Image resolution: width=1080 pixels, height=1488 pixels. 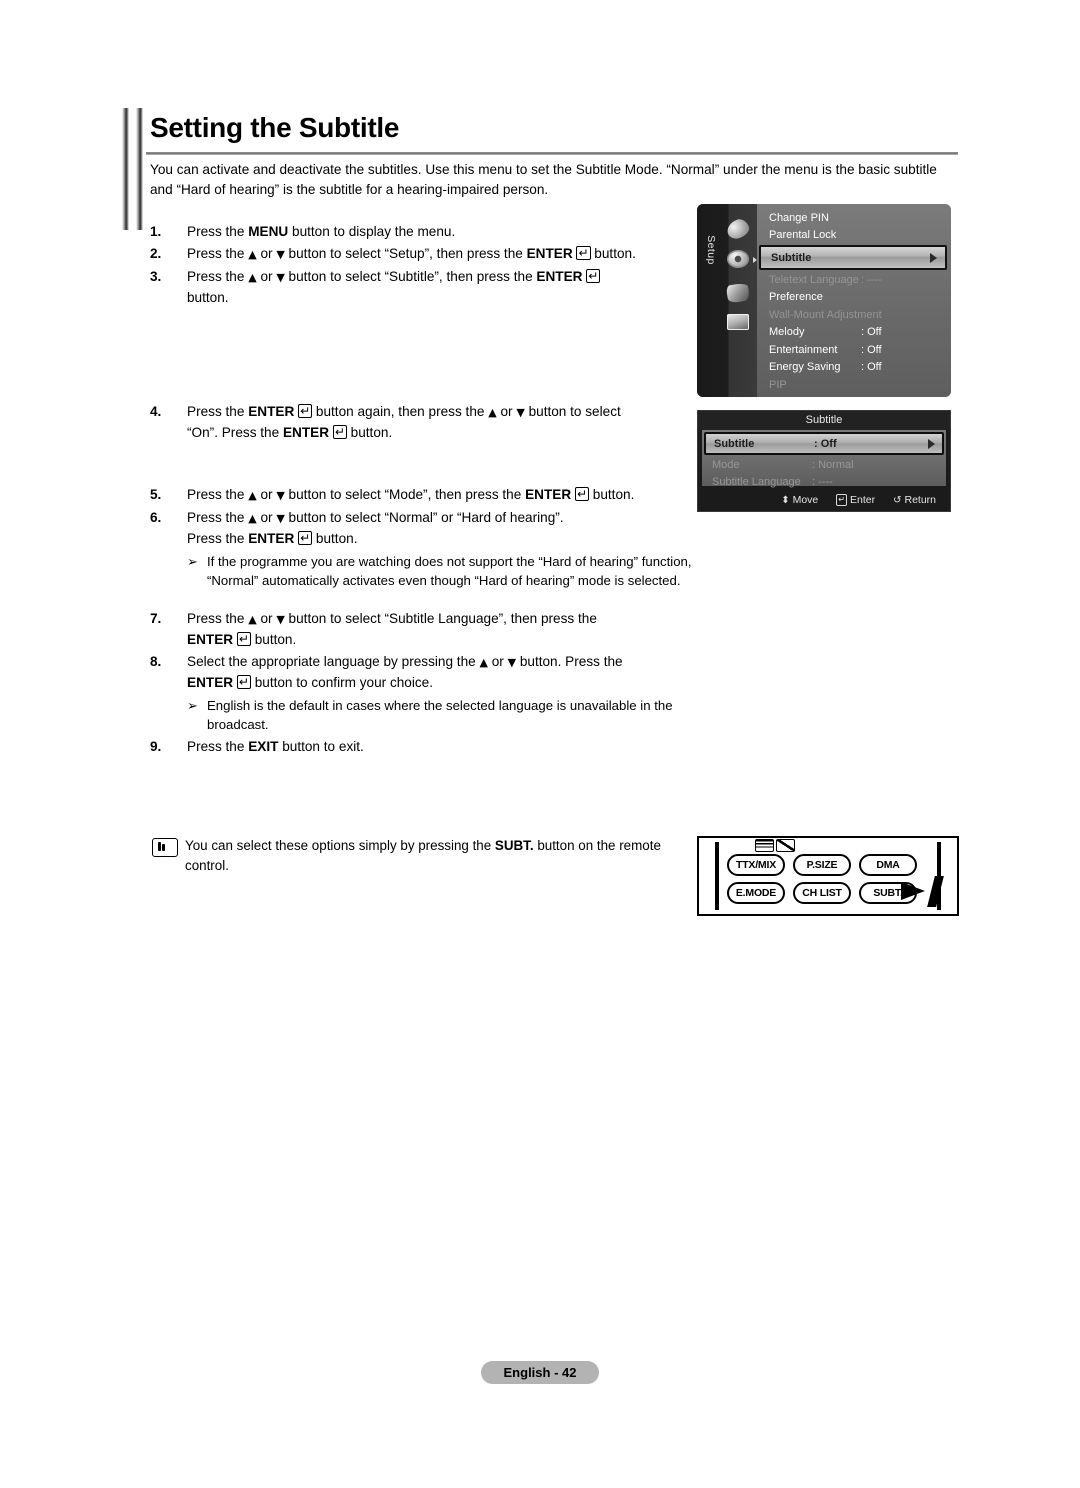 What do you see at coordinates (825, 314) in the screenshot?
I see `item-label: Wall-Mount Adjustment` at bounding box center [825, 314].